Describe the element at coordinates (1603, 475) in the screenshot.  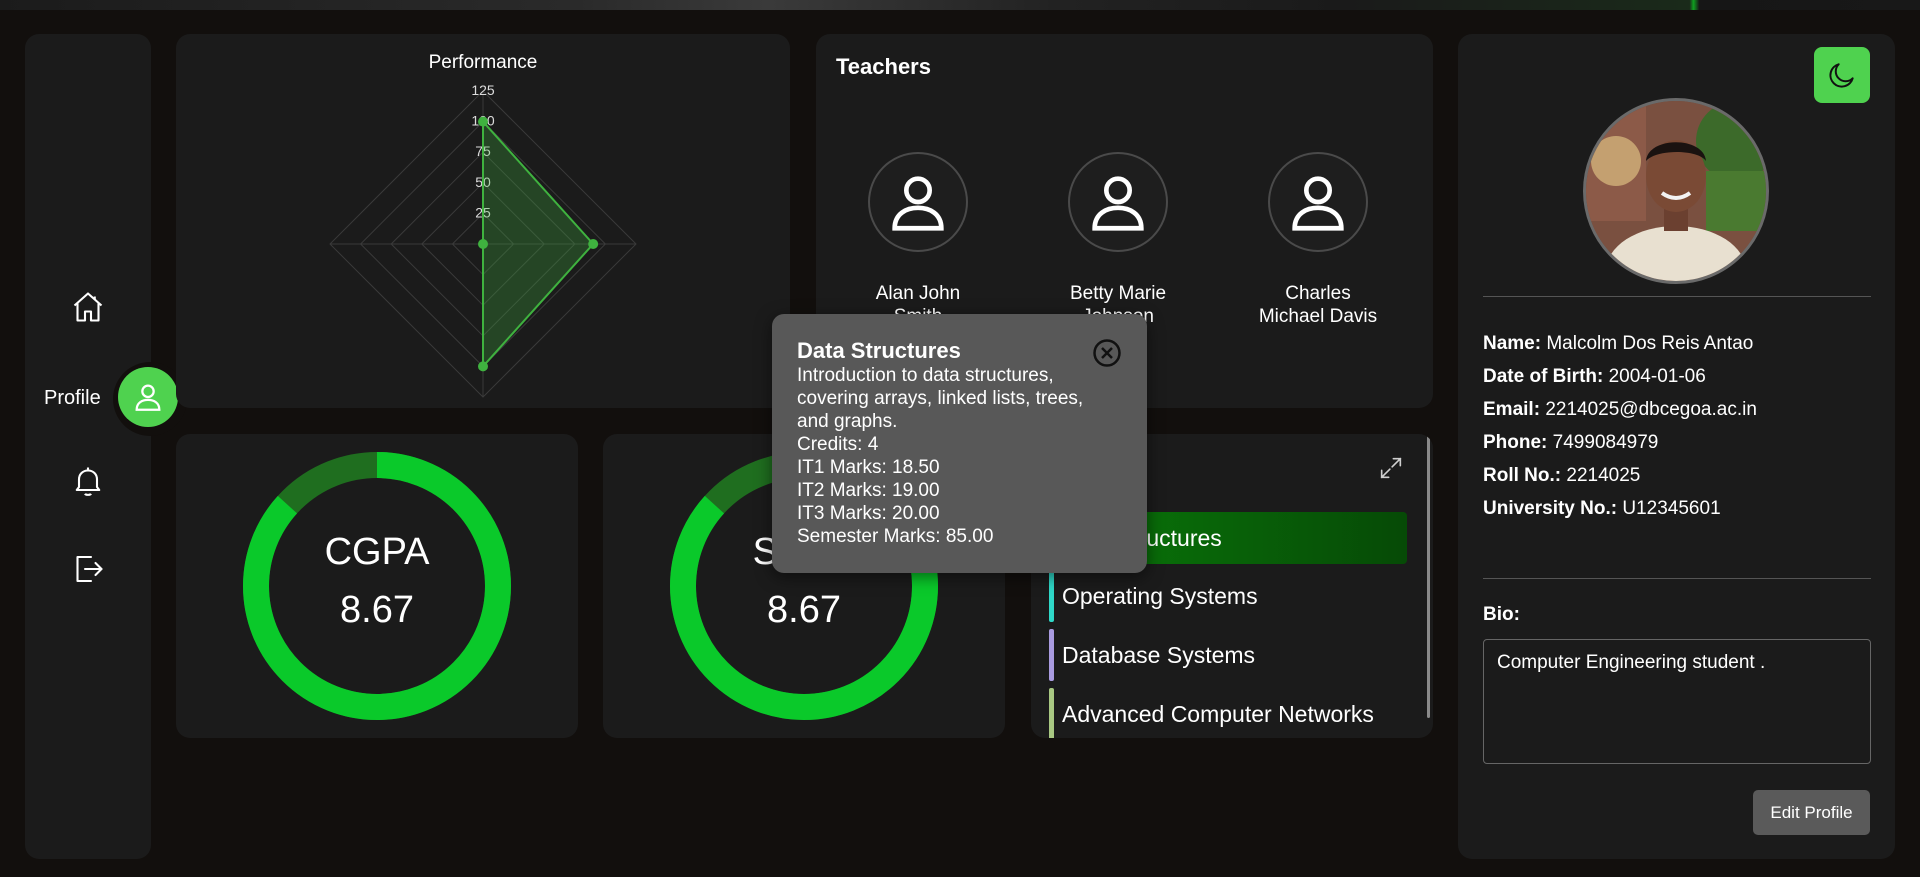
I see `profile-roll: 2214025` at that location.